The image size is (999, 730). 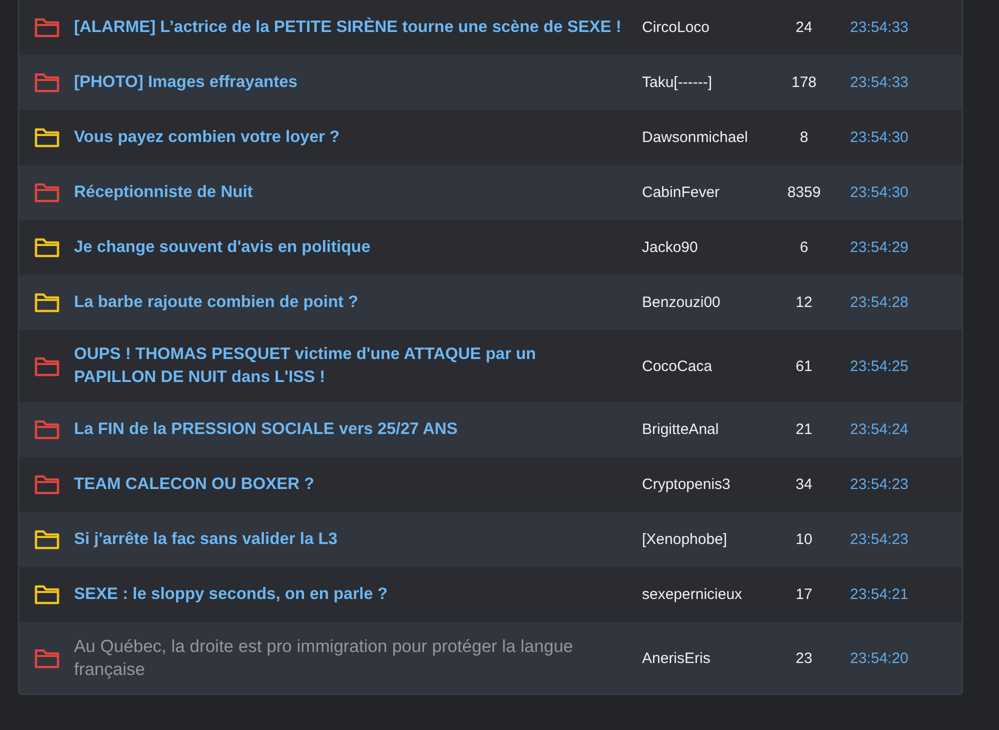 What do you see at coordinates (879, 366) in the screenshot?
I see `last-post-time: 23:54:25` at bounding box center [879, 366].